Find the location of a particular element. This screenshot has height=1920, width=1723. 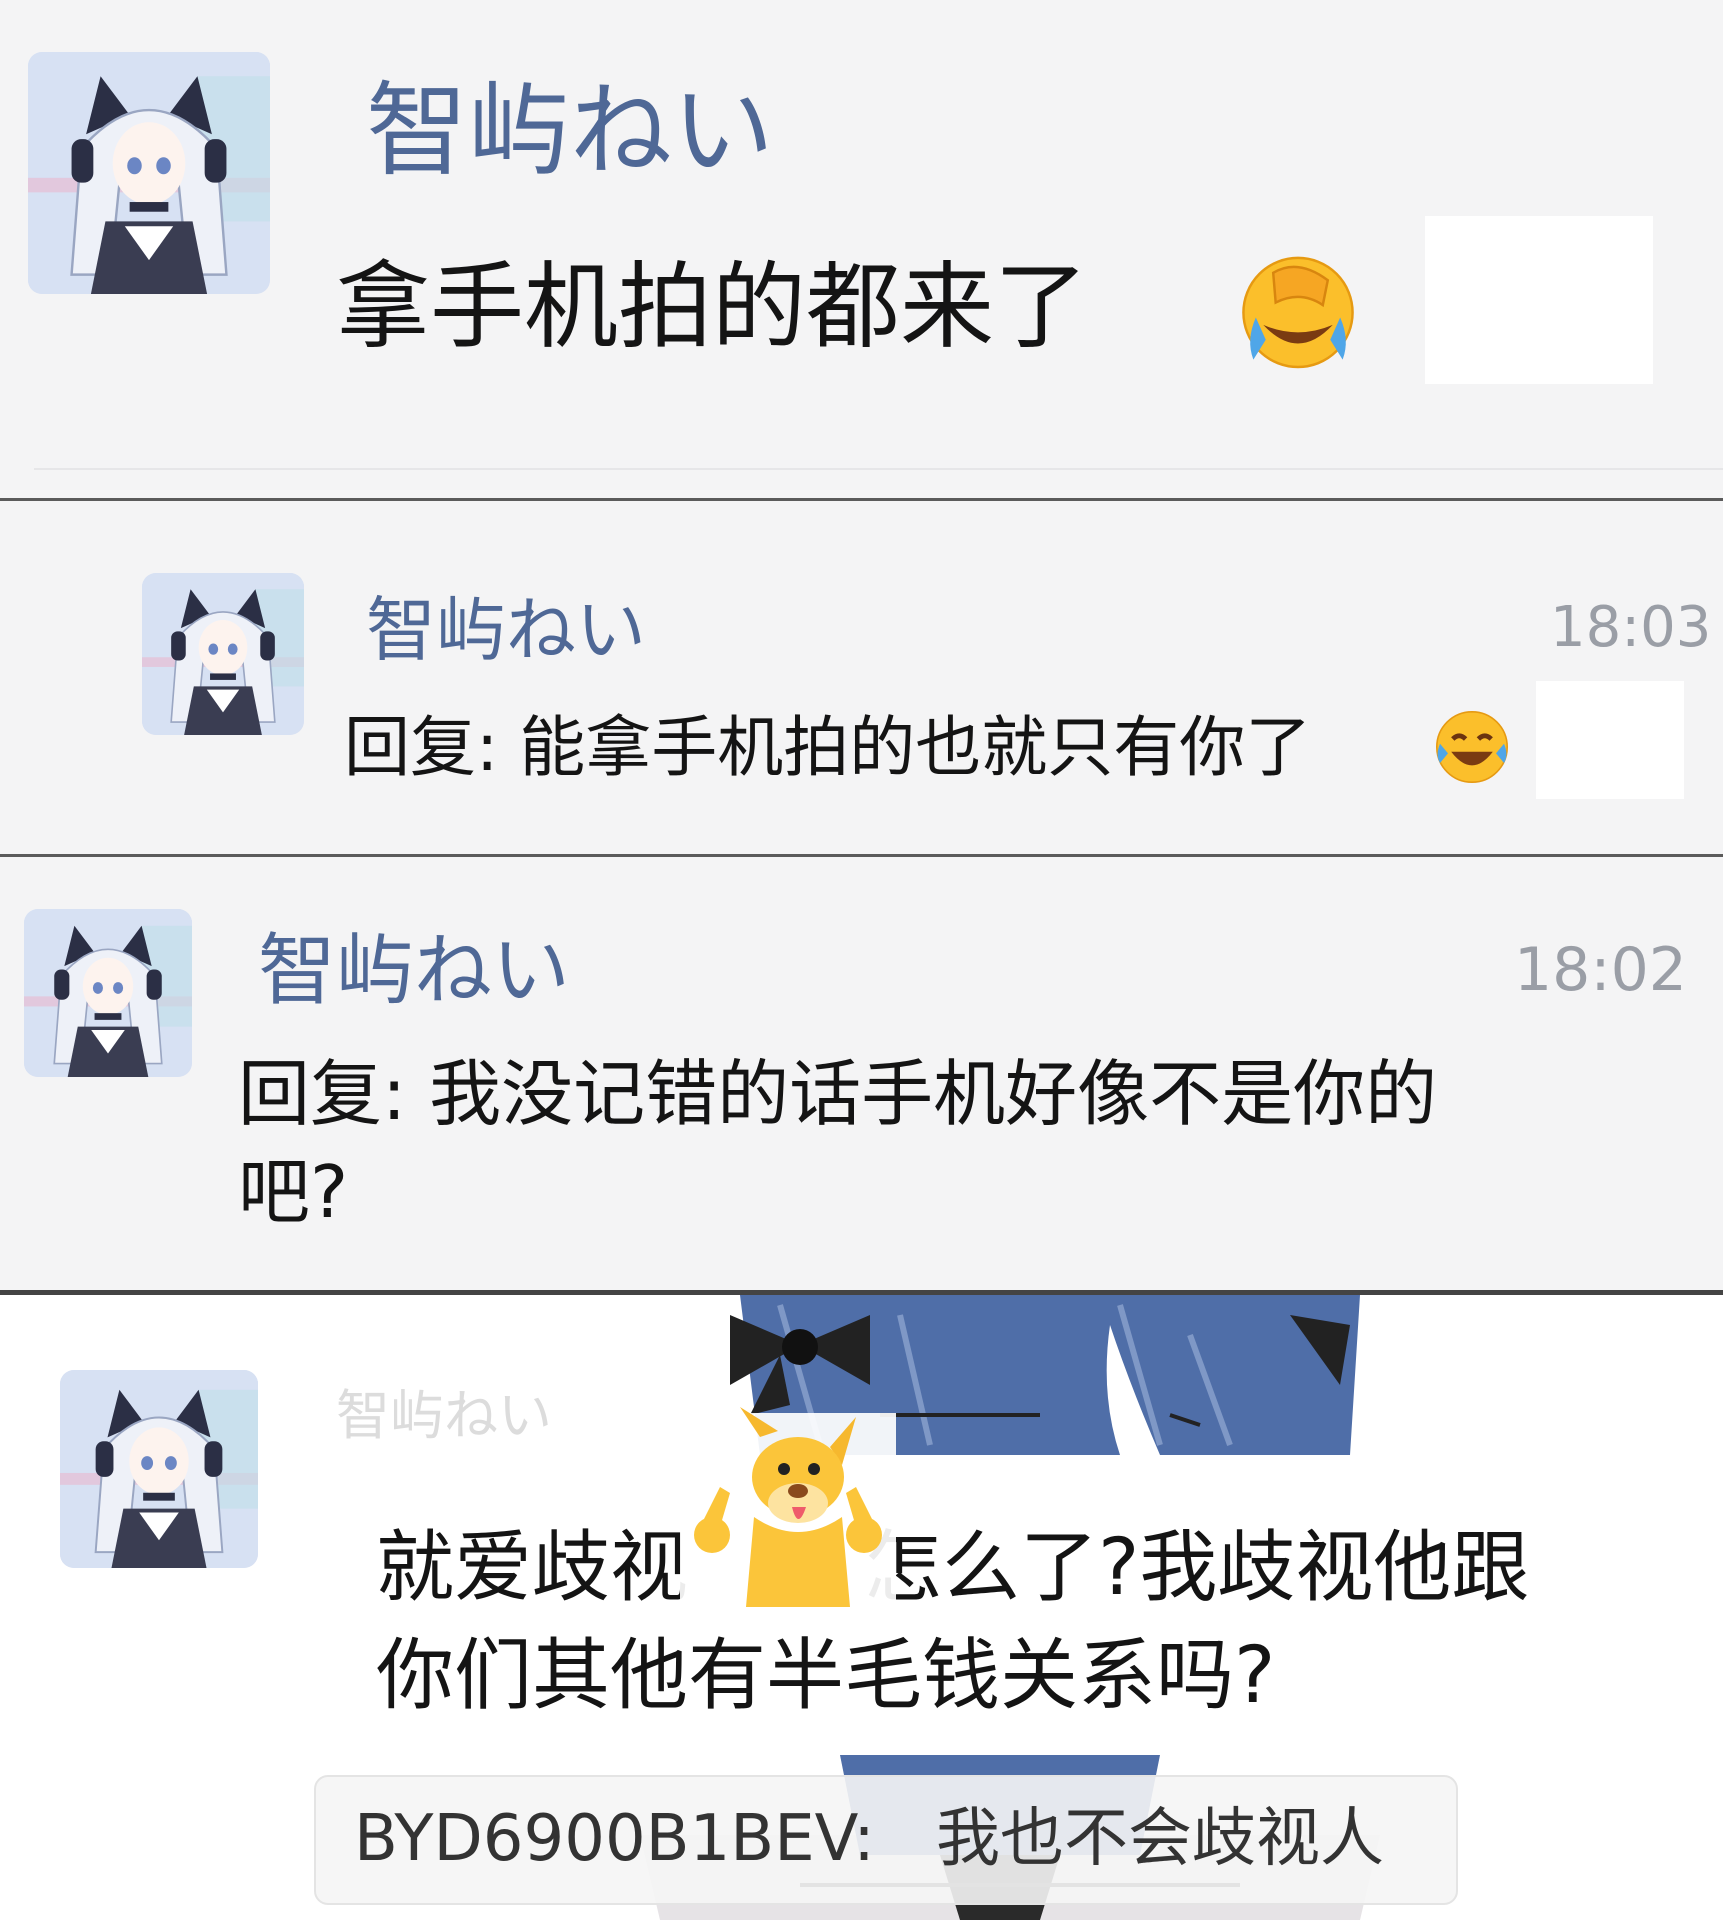

message-text-line1a: 就爱歧视 is located at coordinates (532, 1568).